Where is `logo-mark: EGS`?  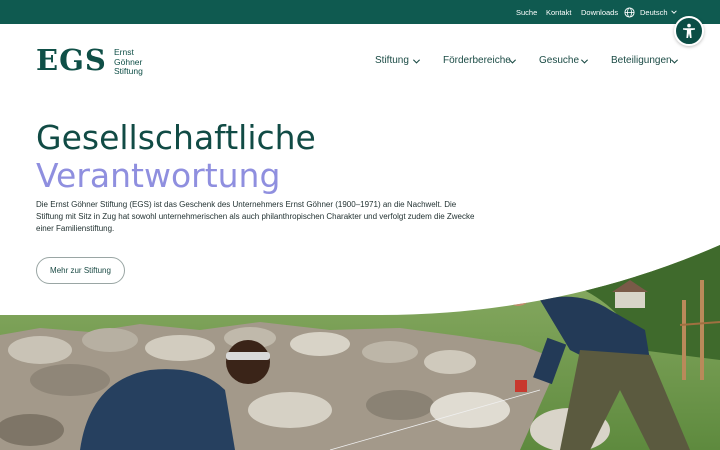 logo-mark: EGS is located at coordinates (71, 60).